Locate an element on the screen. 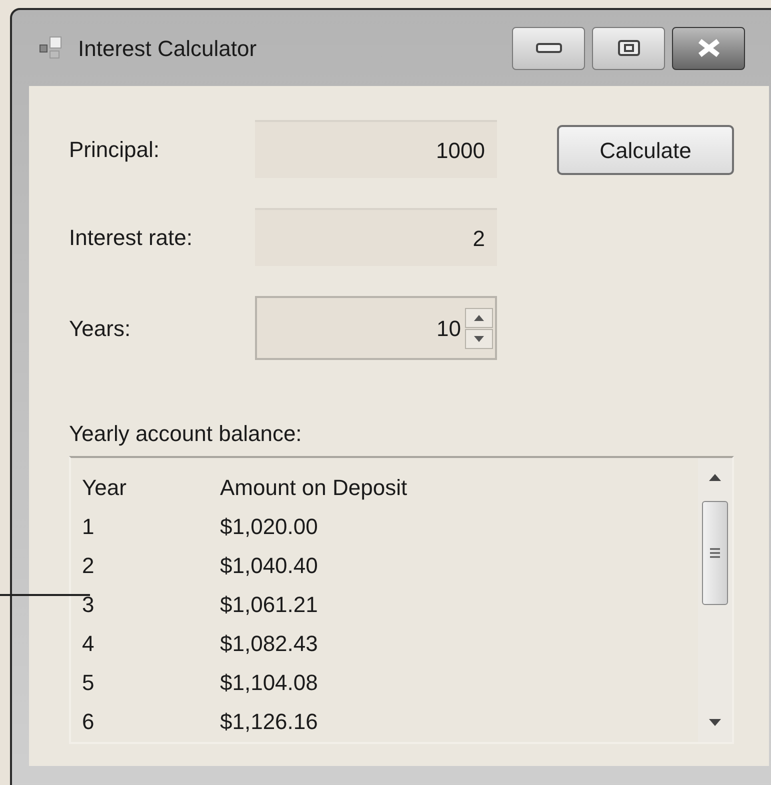 This screenshot has height=785, width=771. year-text: 3 is located at coordinates (89, 605).